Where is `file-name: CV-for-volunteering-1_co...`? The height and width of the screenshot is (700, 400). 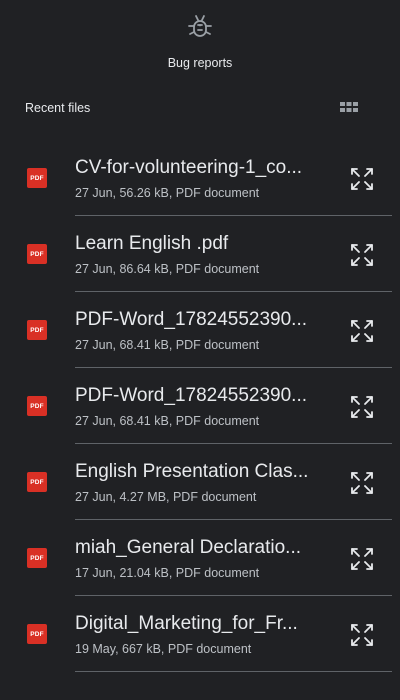 file-name: CV-for-volunteering-1_co... is located at coordinates (189, 167).